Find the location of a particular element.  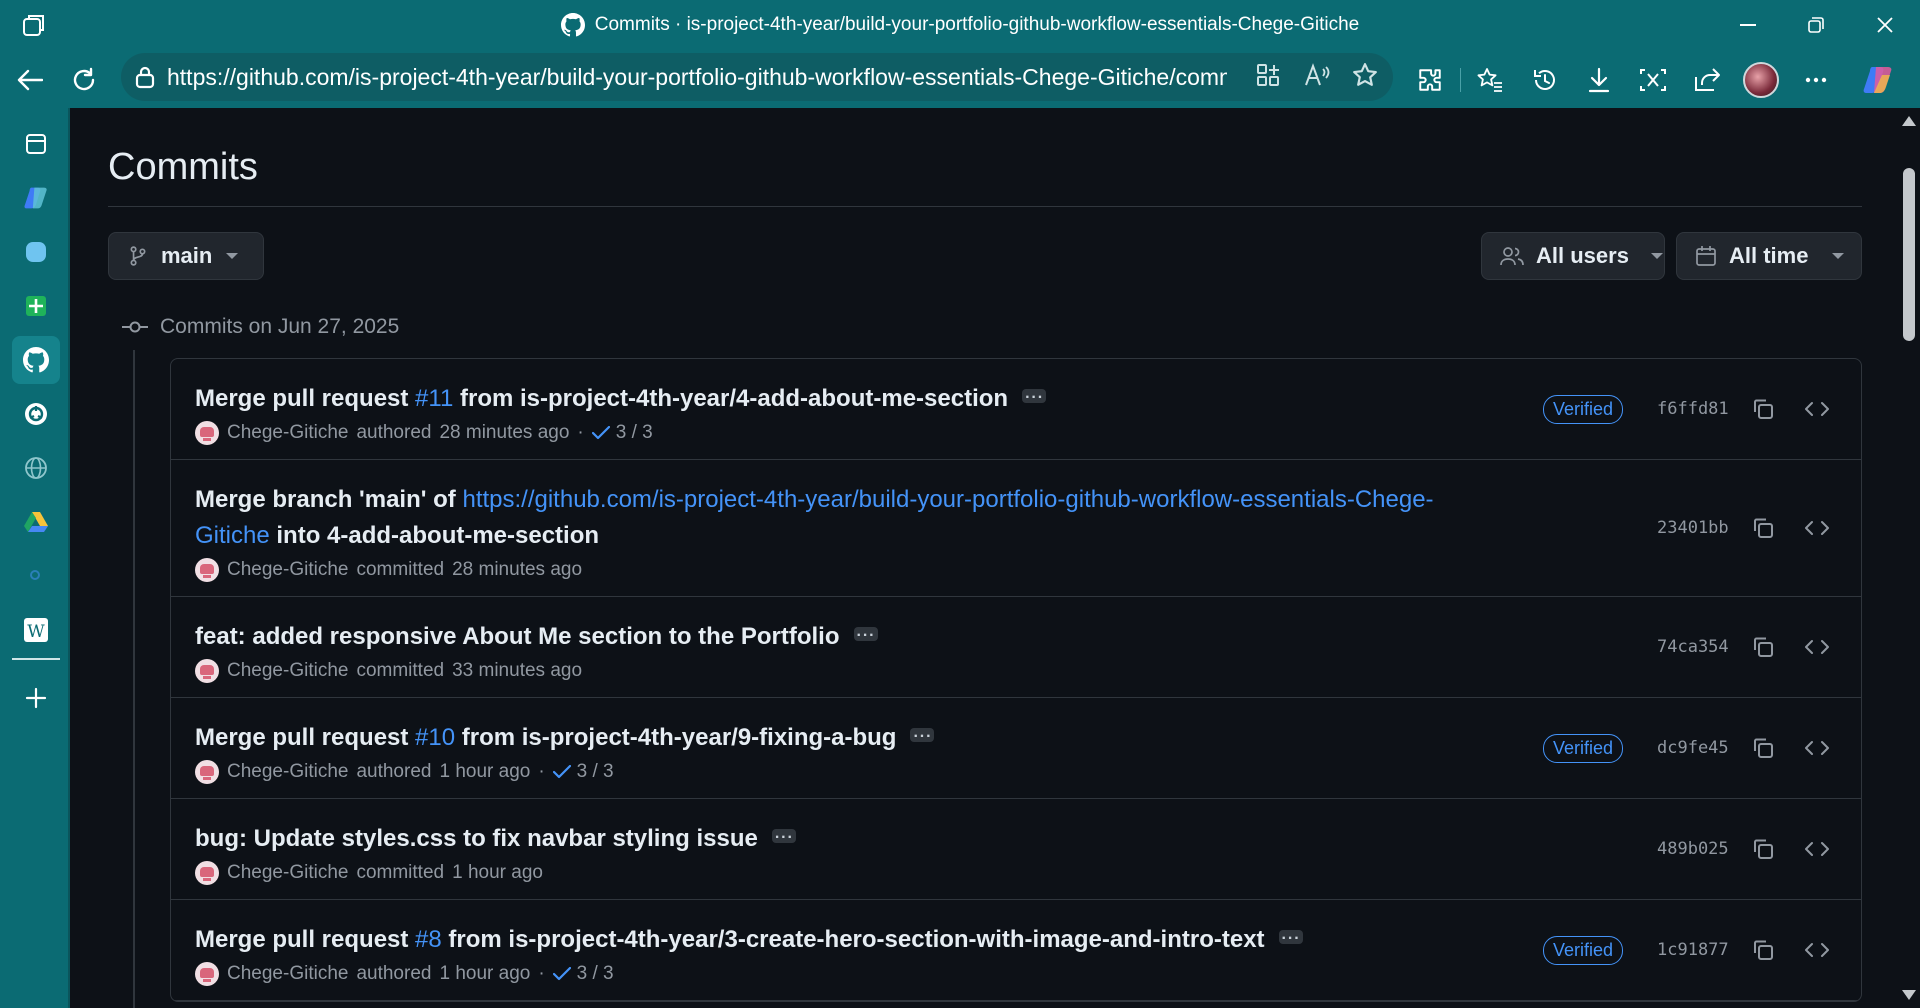

extensions-icon is located at coordinates (1430, 80).